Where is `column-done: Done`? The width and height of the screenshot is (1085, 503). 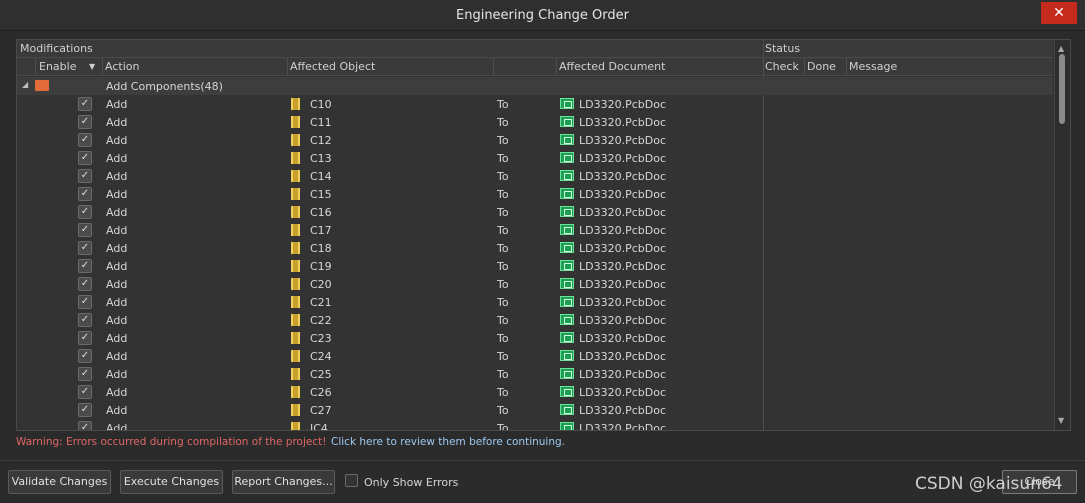 column-done: Done is located at coordinates (821, 66).